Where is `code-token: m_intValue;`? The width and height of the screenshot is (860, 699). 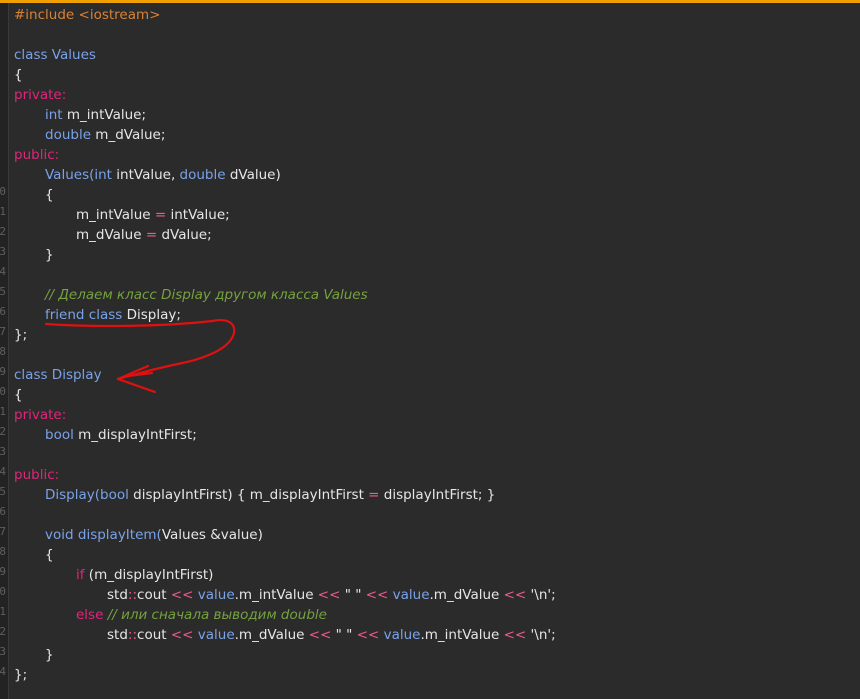
code-token: m_intValue; is located at coordinates (104, 115).